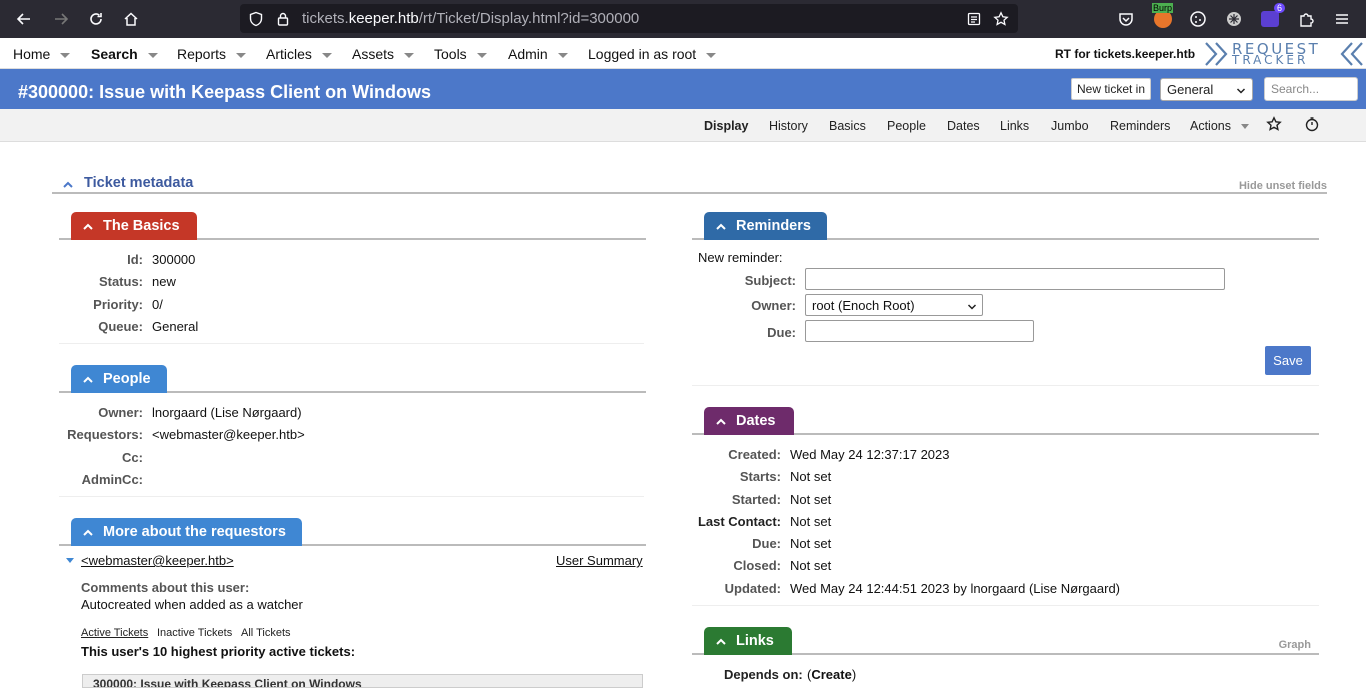 The width and height of the screenshot is (1366, 688). Describe the element at coordinates (228, 434) in the screenshot. I see `field-value-requestors: <webmaster@keeper.htb>` at that location.